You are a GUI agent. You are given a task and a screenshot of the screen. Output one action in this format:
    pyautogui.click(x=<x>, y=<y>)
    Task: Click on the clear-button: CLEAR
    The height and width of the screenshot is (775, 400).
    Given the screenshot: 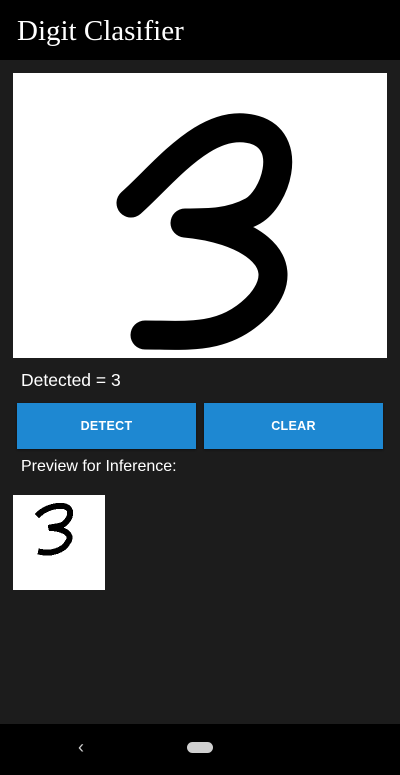 What is the action you would take?
    pyautogui.click(x=293, y=426)
    